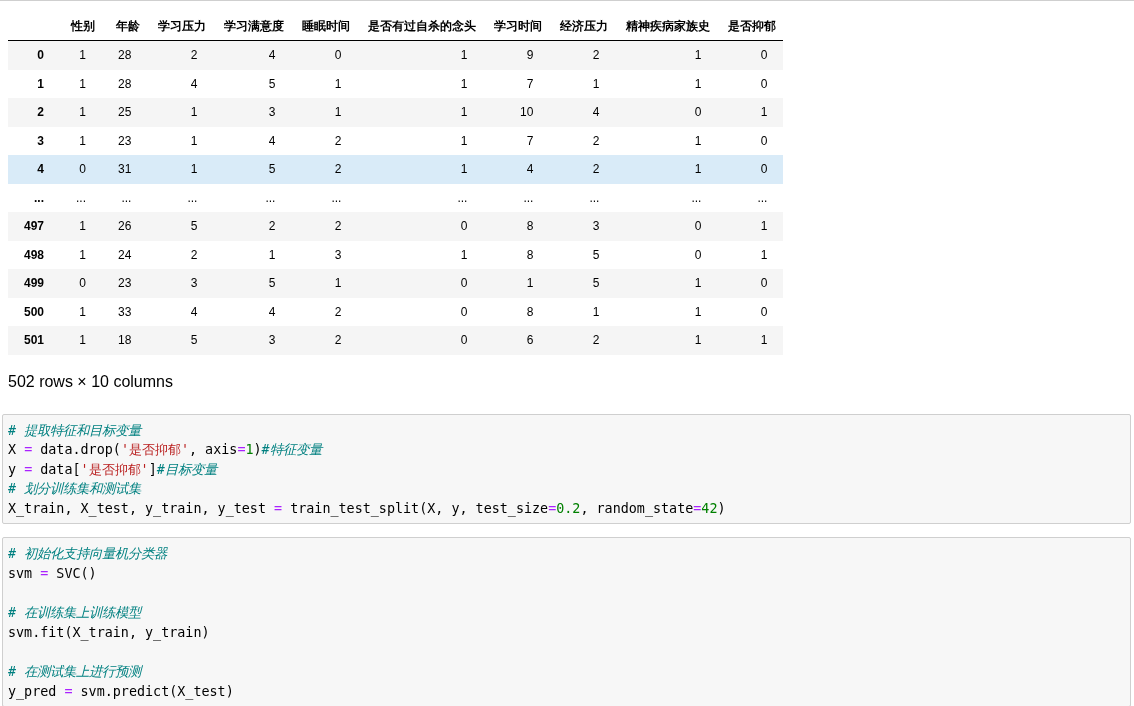 The image size is (1134, 706). What do you see at coordinates (516, 55) in the screenshot?
I see `table-cell: 9` at bounding box center [516, 55].